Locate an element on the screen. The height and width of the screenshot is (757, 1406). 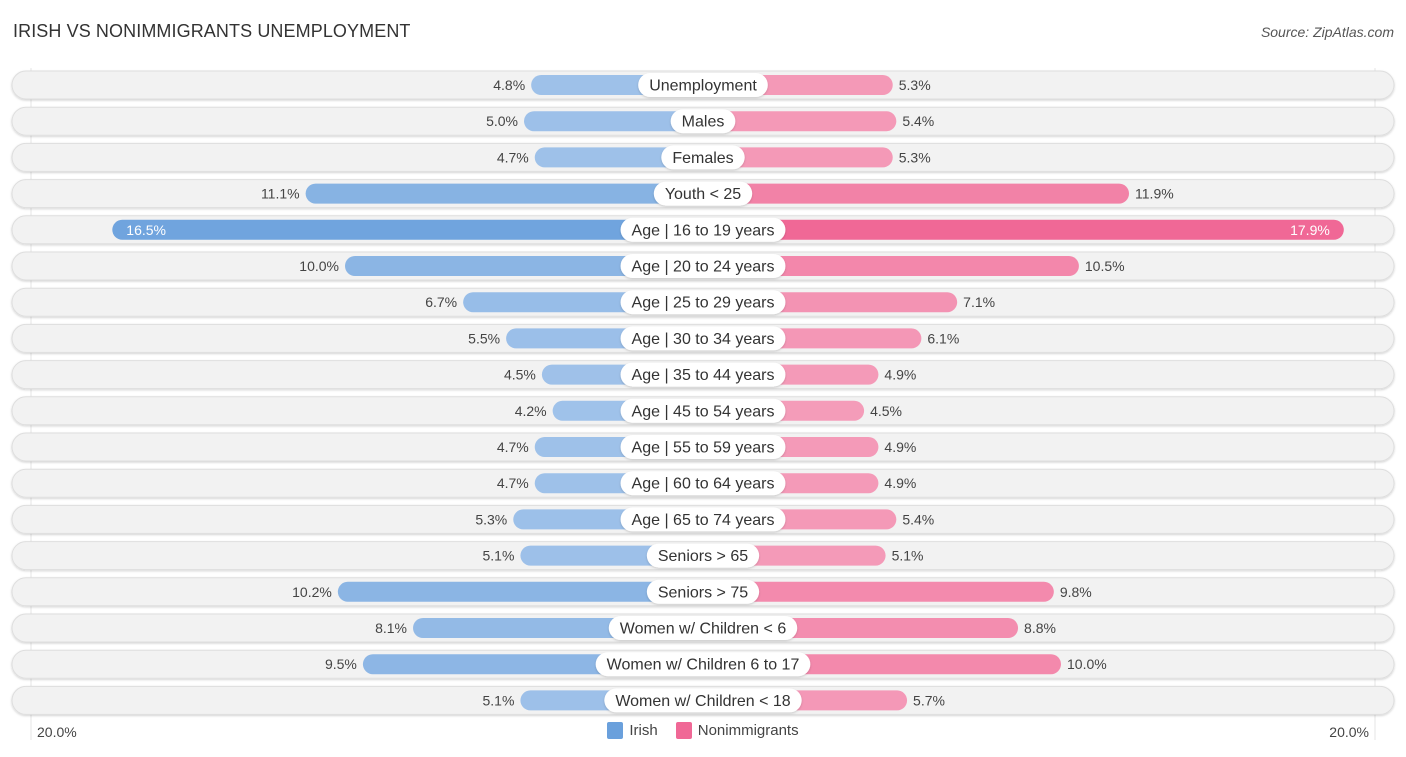
category-label: Women w/ Children < 18 is located at coordinates (702, 701).